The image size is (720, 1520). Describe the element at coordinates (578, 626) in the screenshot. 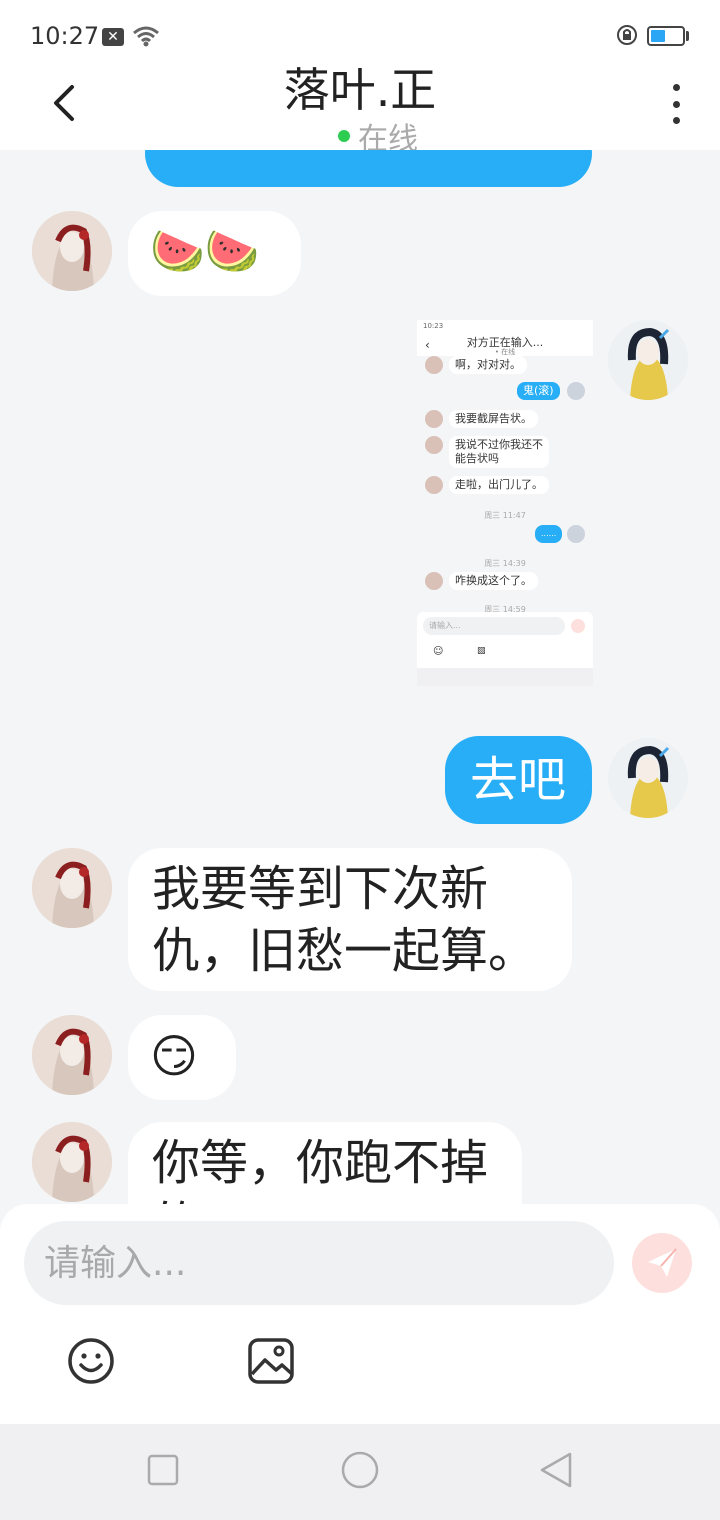

I see `shot-send-icon` at that location.